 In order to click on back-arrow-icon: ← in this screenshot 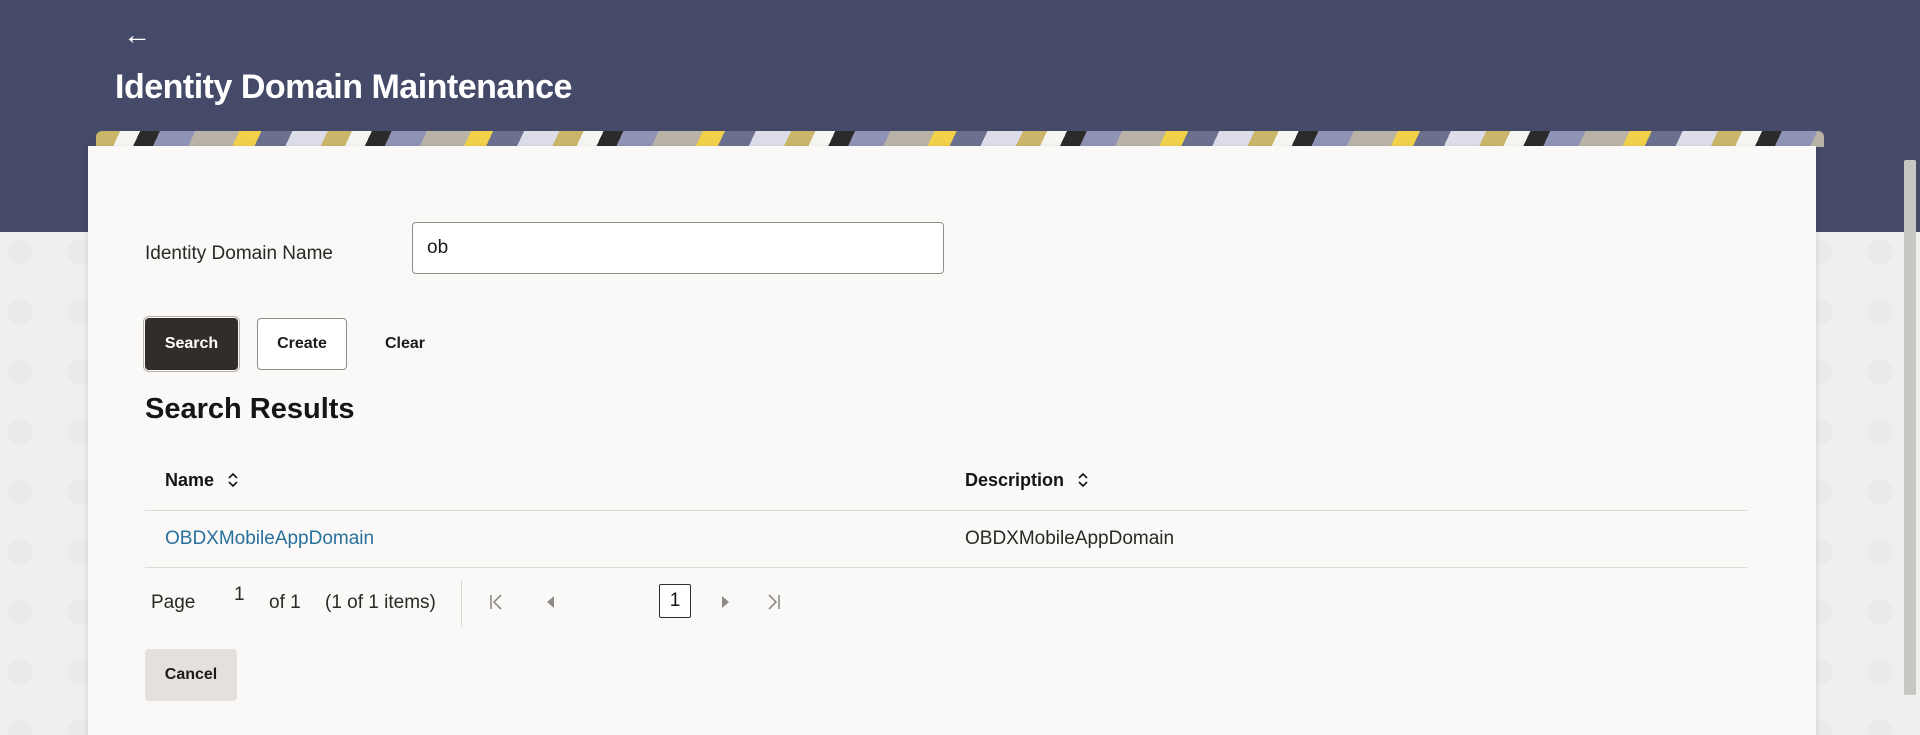, I will do `click(137, 35)`.